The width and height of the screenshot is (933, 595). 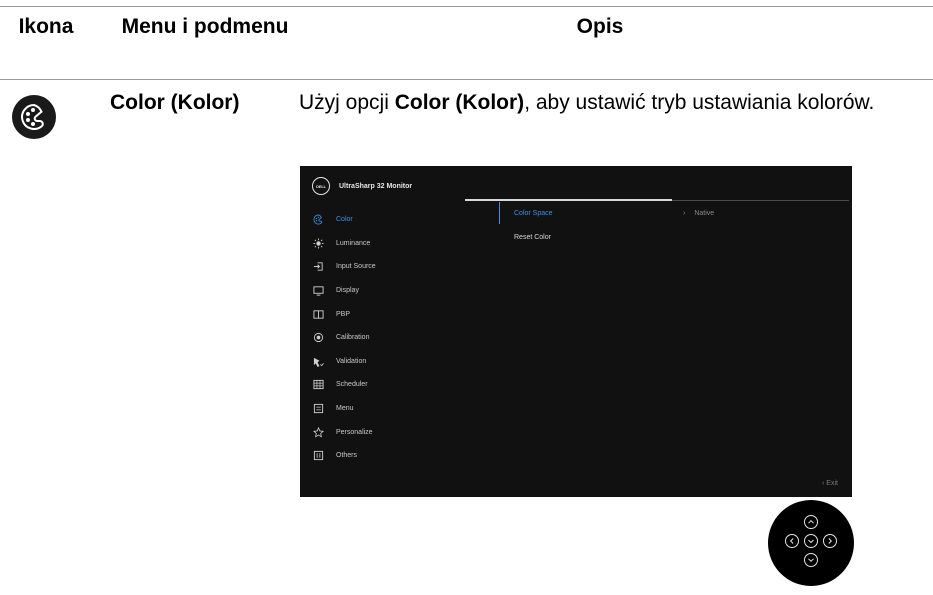 I want to click on star-icon, so click(x=318, y=432).